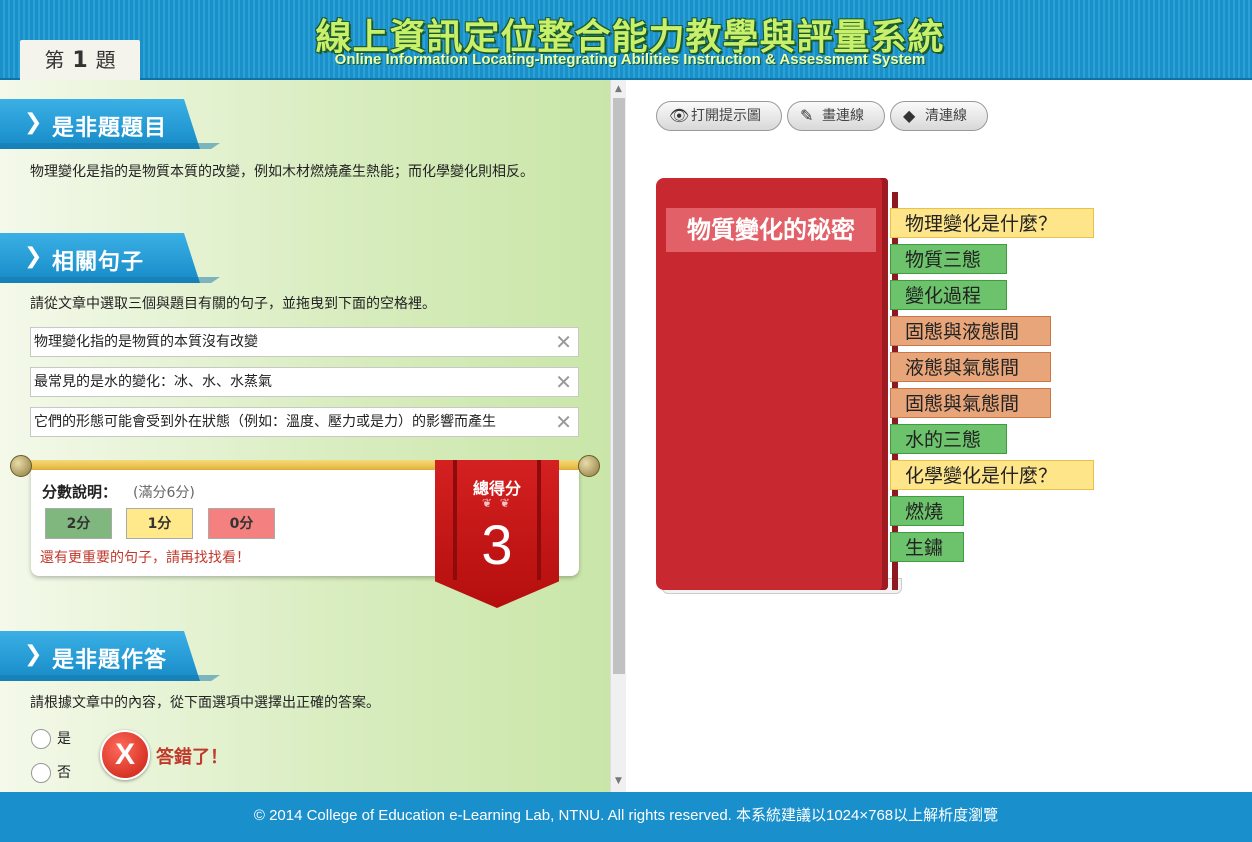 The height and width of the screenshot is (842, 1252). Describe the element at coordinates (948, 259) in the screenshot. I see `book-tab: 物質三態` at that location.